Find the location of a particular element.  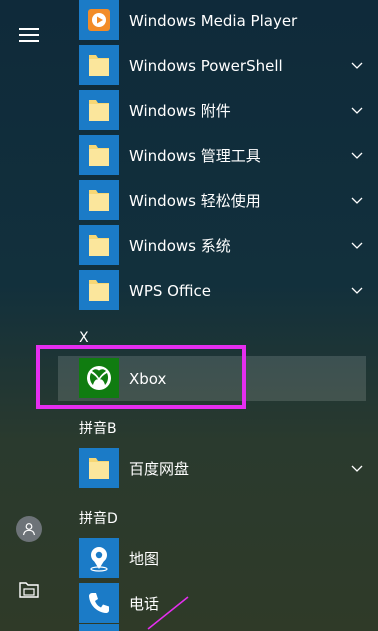

highlight-annotation-box is located at coordinates (141, 377).